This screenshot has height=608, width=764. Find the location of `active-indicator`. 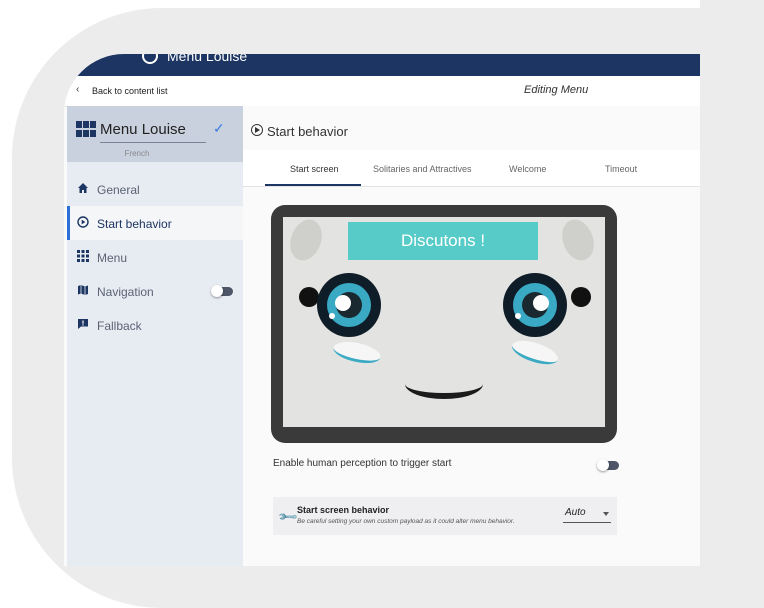

active-indicator is located at coordinates (68, 223).